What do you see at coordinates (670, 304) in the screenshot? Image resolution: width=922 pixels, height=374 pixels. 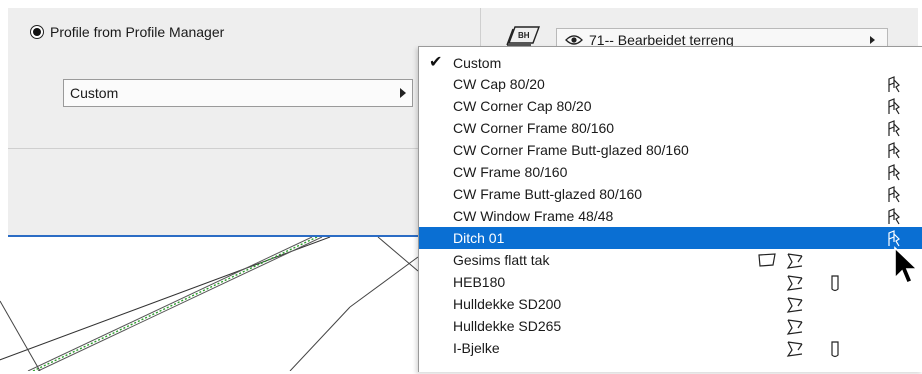 I see `menu-item: Hulldekke SD200` at bounding box center [670, 304].